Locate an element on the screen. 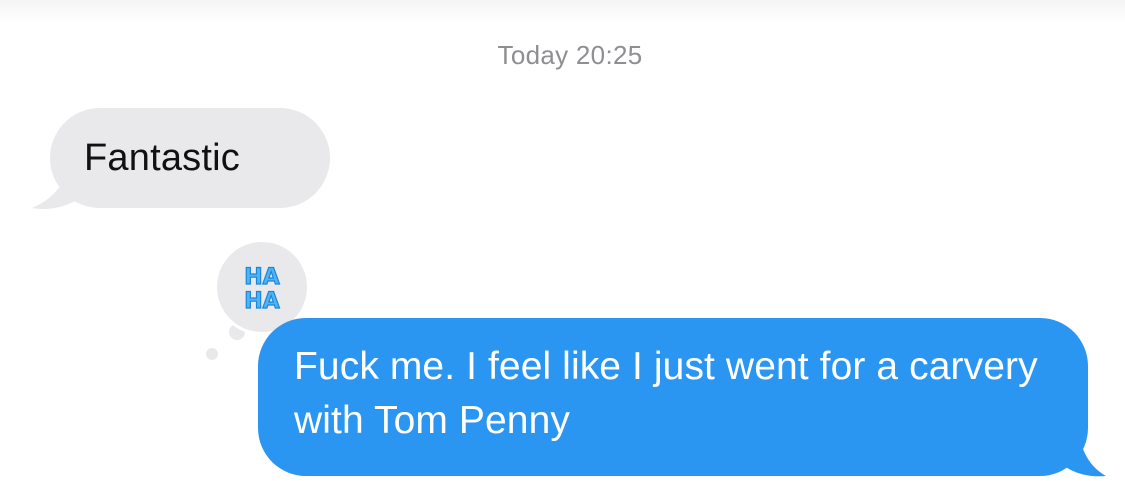 The height and width of the screenshot is (481, 1125). incoming-message-bubble: Fantastic is located at coordinates (190, 158).